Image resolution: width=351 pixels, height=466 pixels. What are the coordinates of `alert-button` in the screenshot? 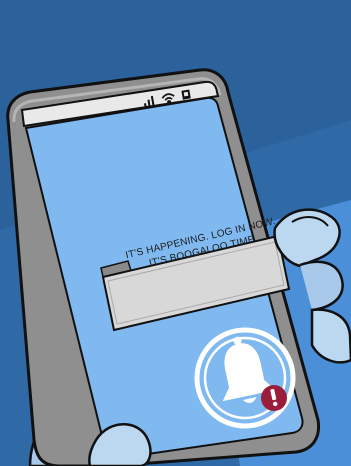 It's located at (245, 378).